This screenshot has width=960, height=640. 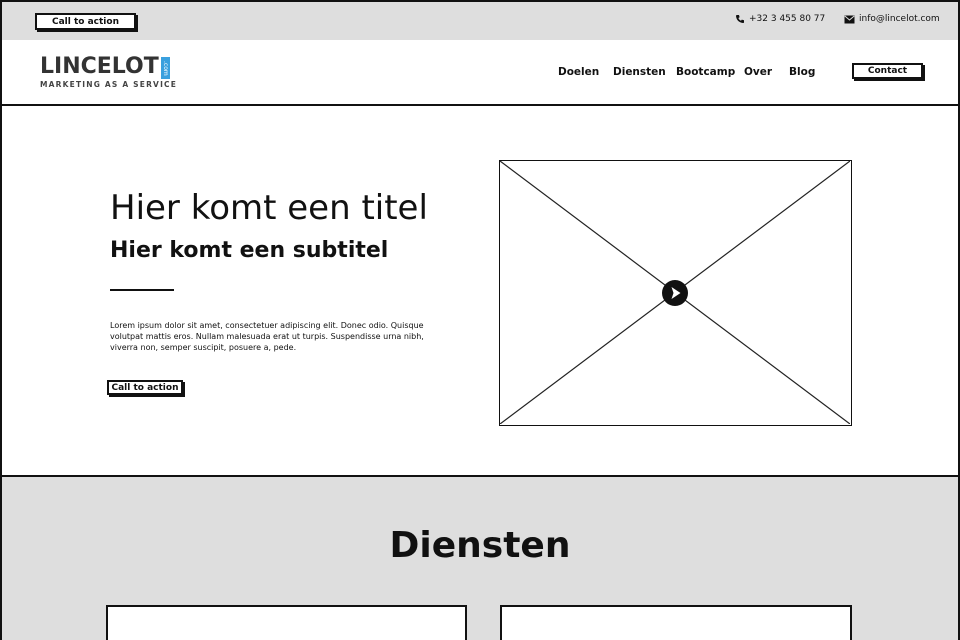 I want to click on logo-wordmark: LINCELOT, so click(x=99, y=66).